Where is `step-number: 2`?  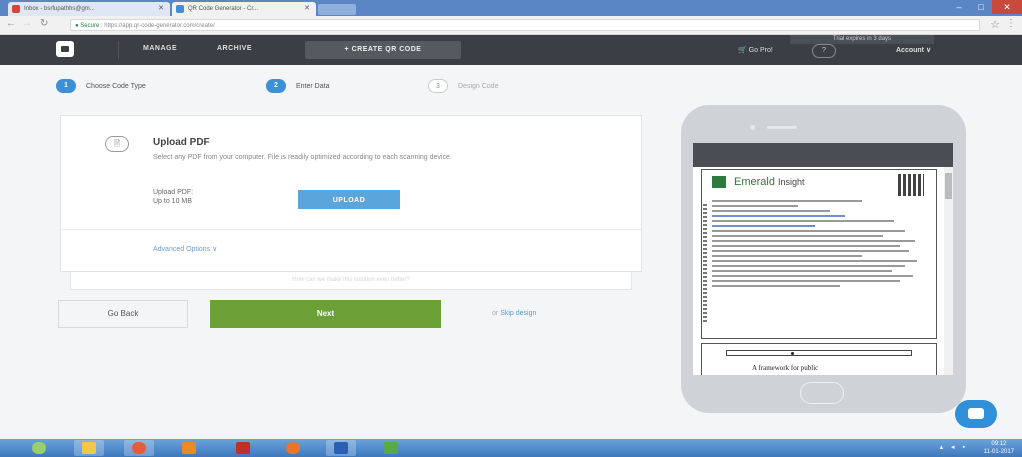 step-number: 2 is located at coordinates (276, 86).